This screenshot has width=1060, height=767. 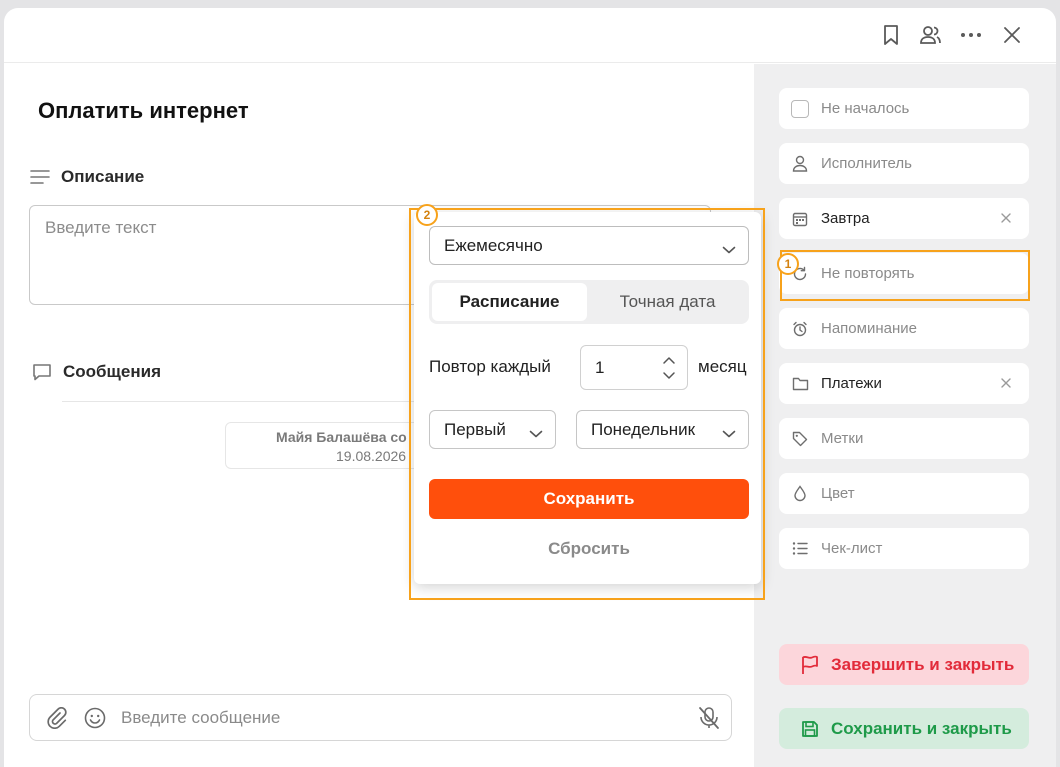 What do you see at coordinates (380, 717) in the screenshot?
I see `message-composer: Введите сообщение` at bounding box center [380, 717].